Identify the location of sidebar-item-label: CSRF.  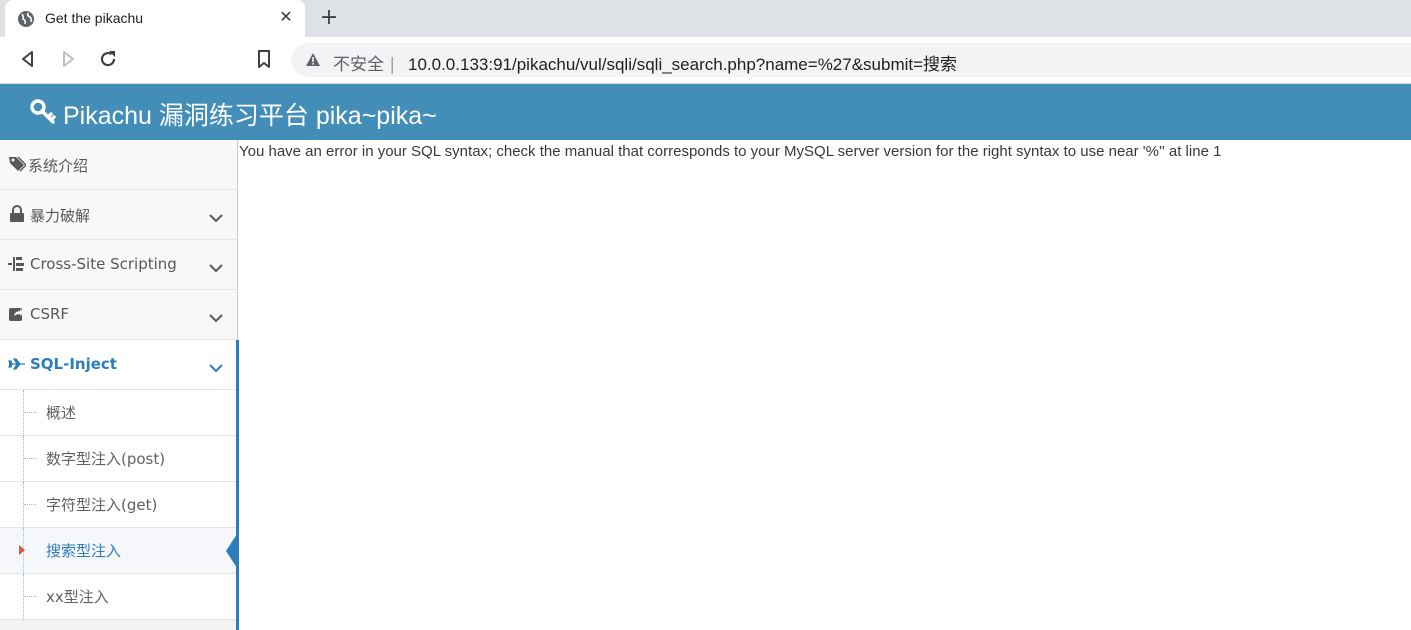
(50, 314).